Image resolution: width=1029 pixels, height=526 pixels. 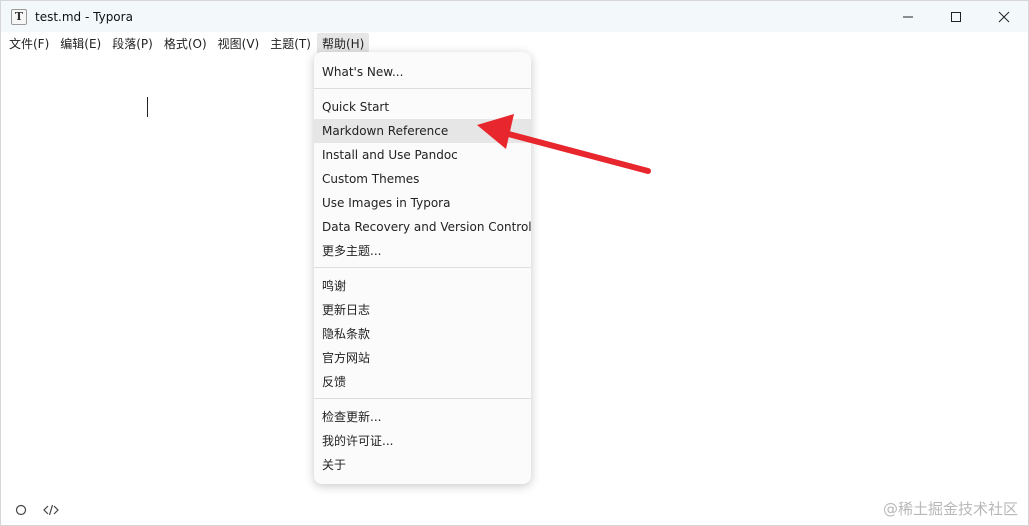 What do you see at coordinates (29, 43) in the screenshot?
I see `menu-file: 文件(F)` at bounding box center [29, 43].